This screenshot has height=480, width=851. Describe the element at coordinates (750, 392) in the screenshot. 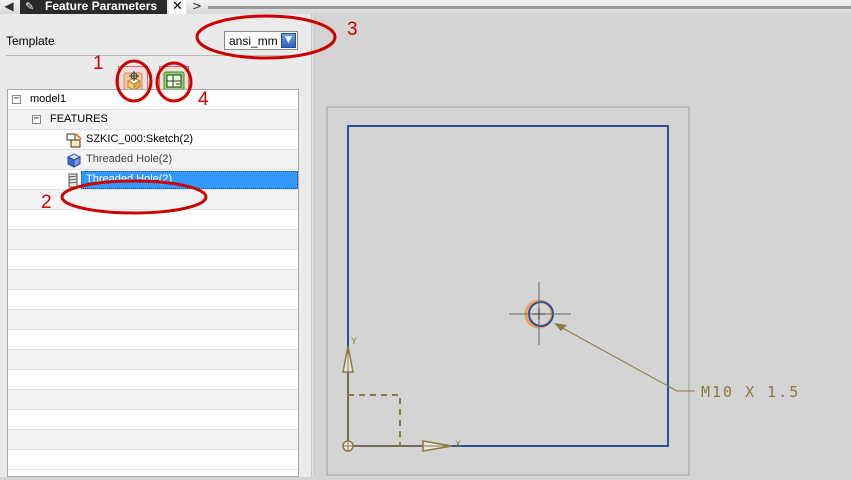

I see `hole-callout-text: M10 X 1.5` at that location.